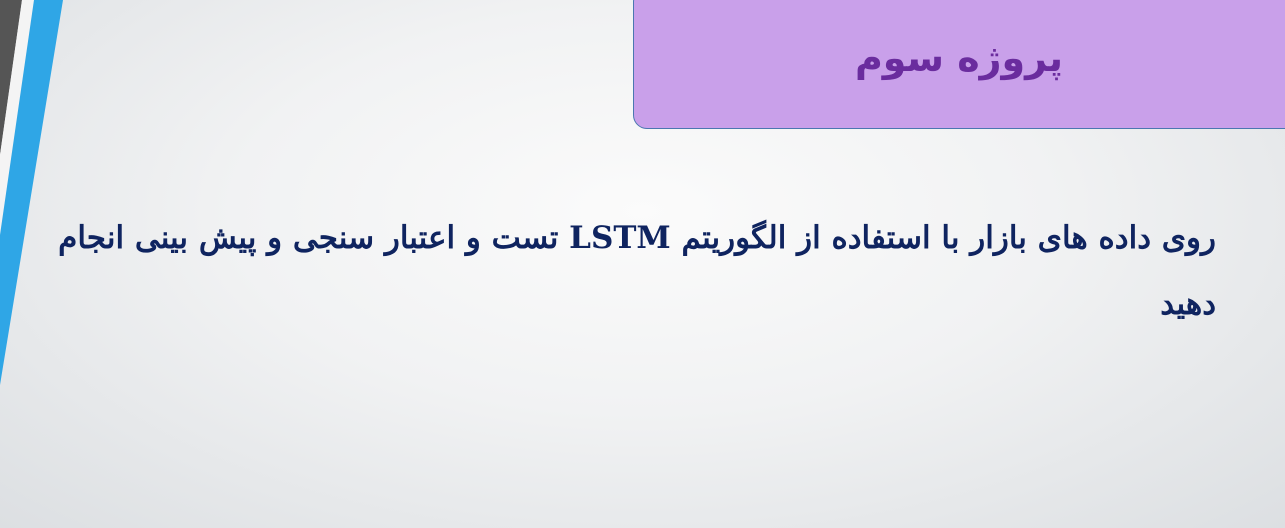 The image size is (1285, 528). Describe the element at coordinates (11, 77) in the screenshot. I see `dark-stripe` at that location.